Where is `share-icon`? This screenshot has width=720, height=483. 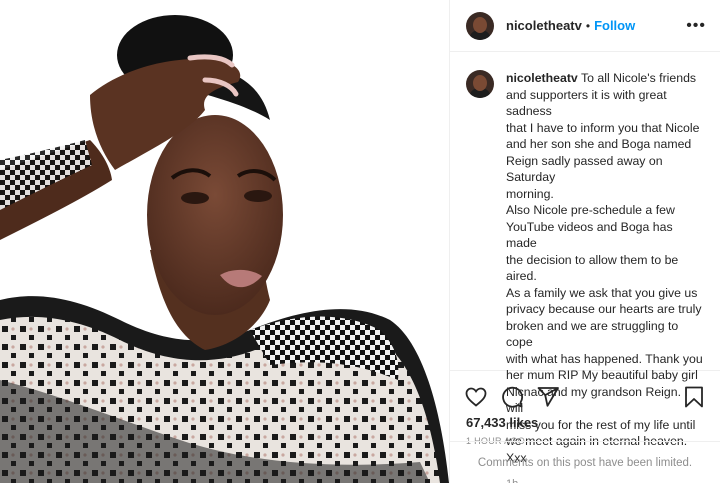
share-icon is located at coordinates (548, 397).